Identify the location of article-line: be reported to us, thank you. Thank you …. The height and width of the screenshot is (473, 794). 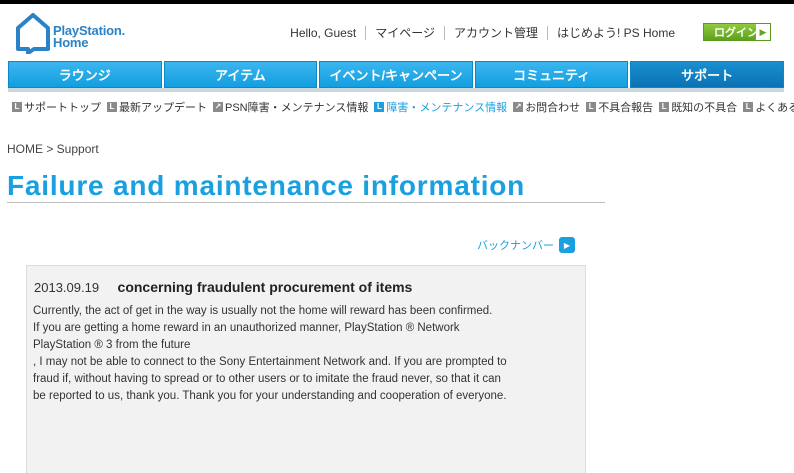
(270, 396).